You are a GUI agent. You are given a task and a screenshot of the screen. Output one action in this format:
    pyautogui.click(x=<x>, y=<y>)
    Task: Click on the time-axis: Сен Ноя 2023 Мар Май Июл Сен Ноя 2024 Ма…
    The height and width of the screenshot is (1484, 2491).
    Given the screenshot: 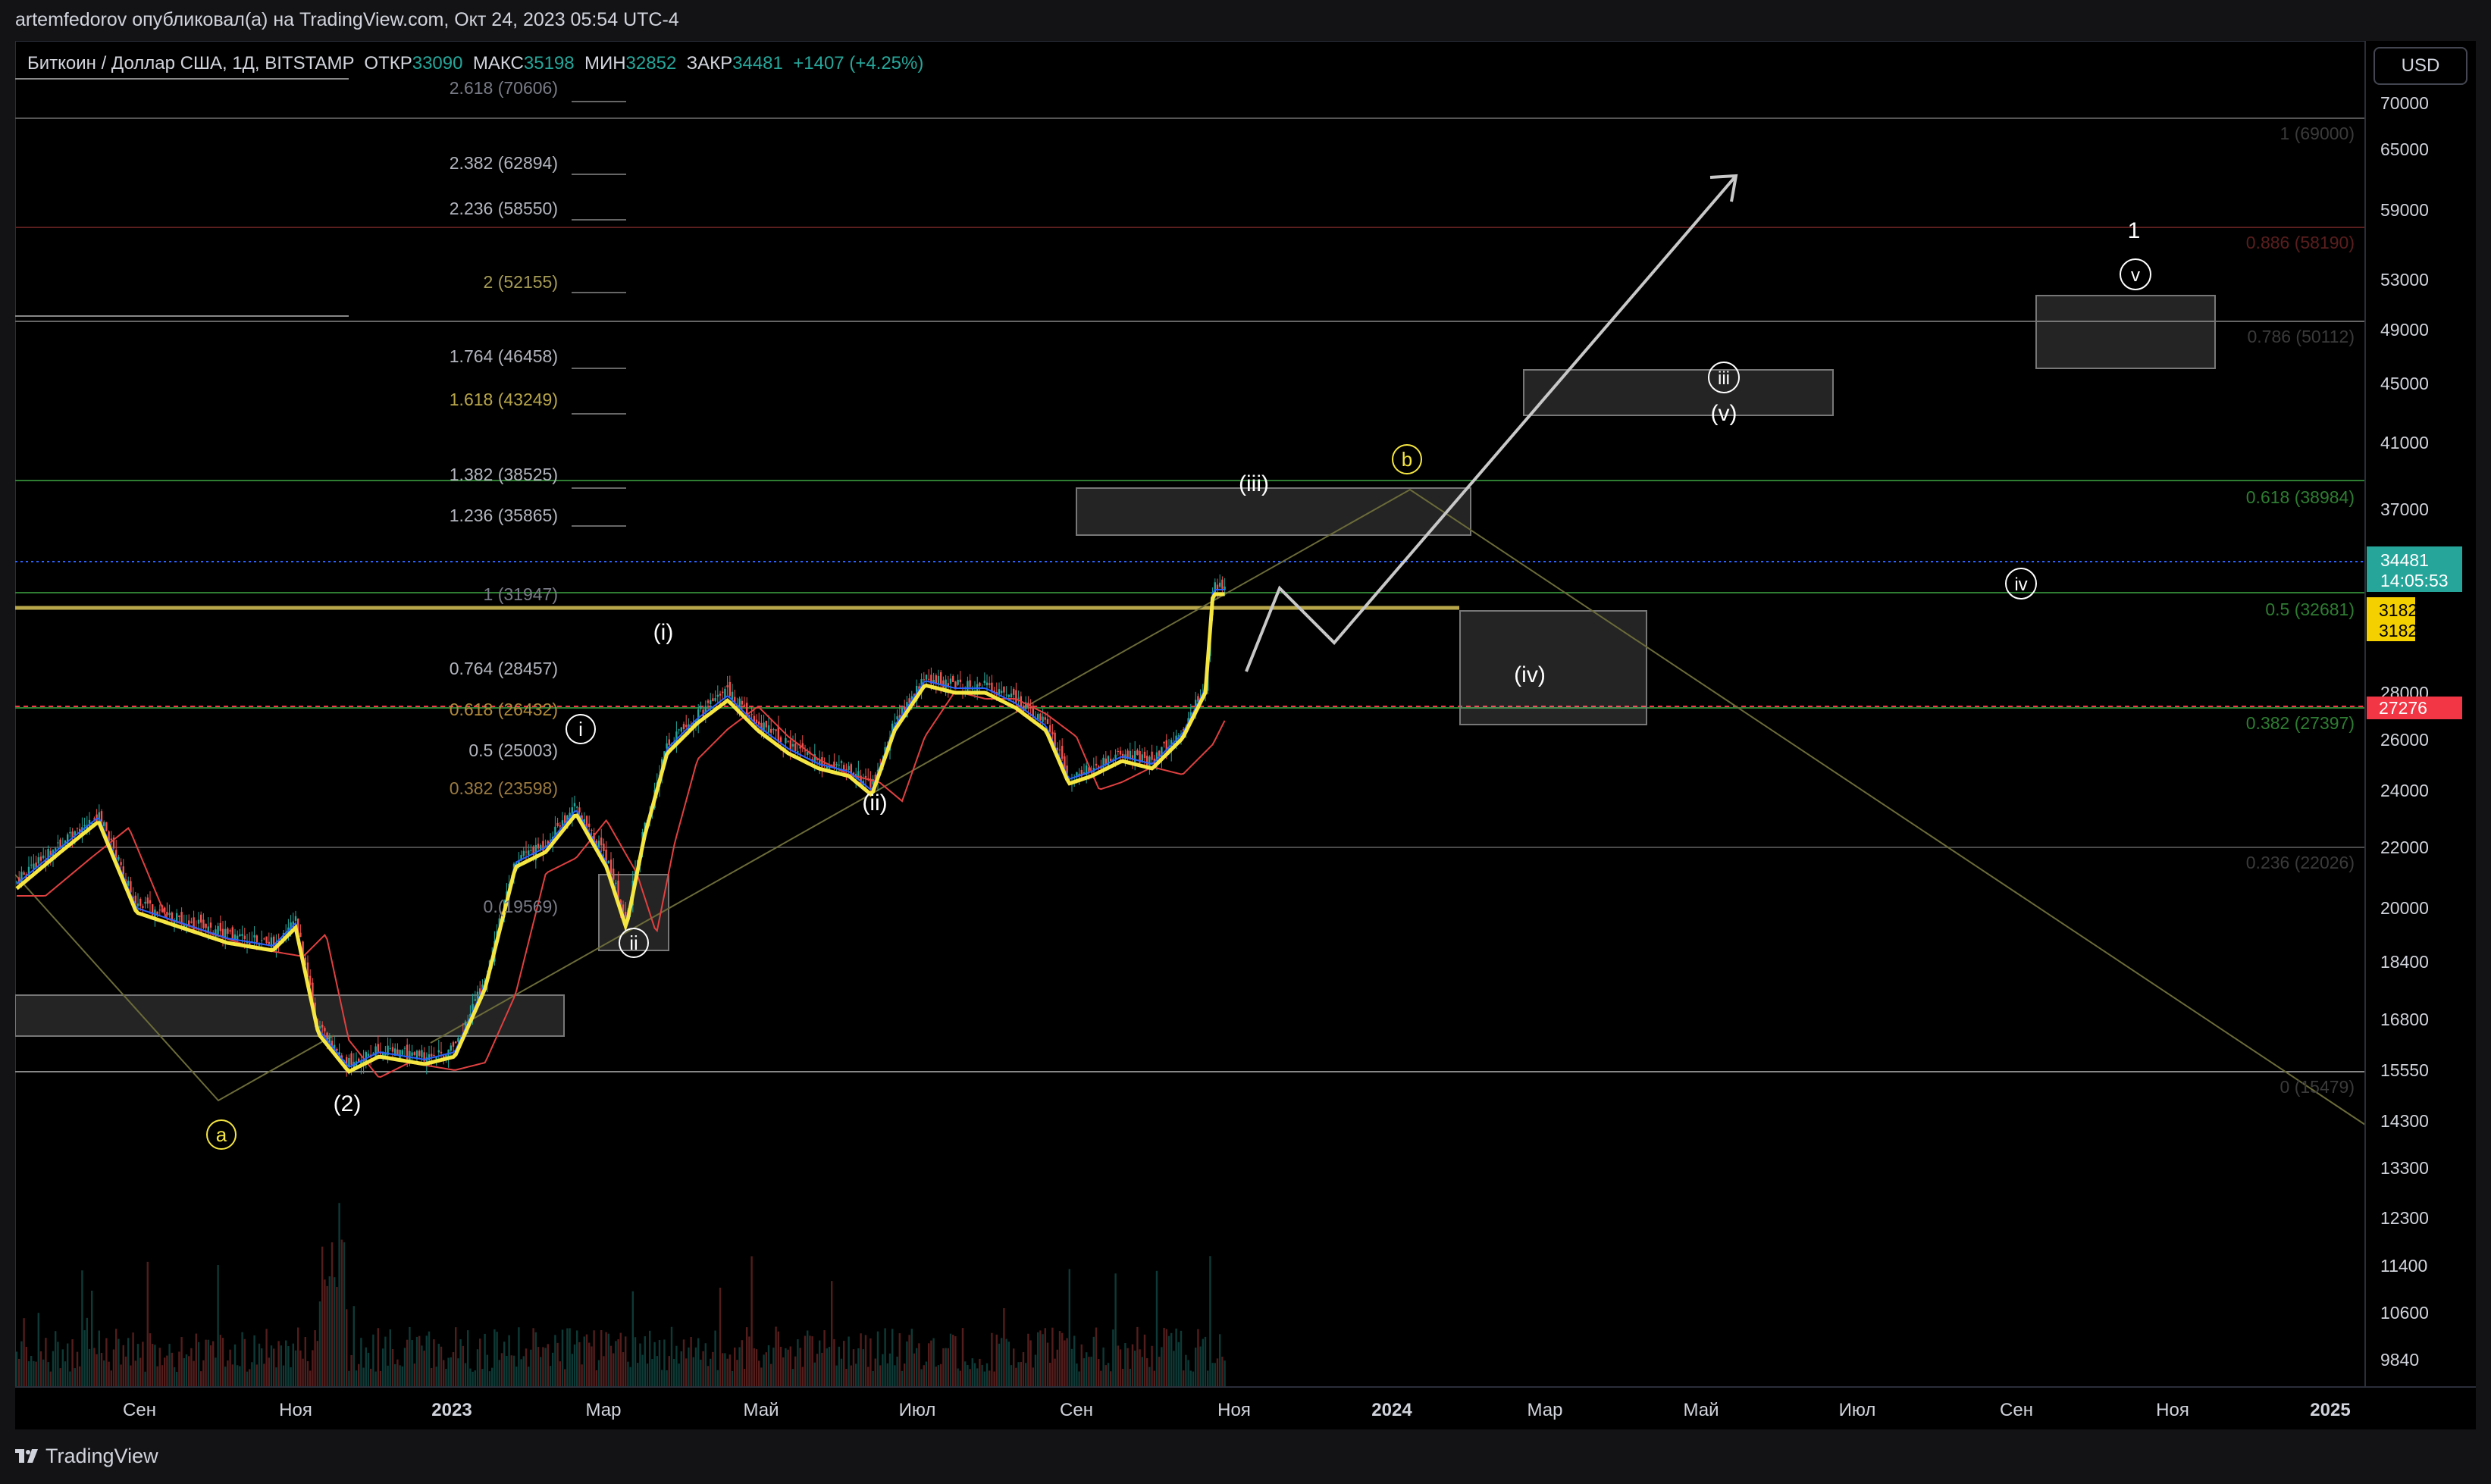 What is the action you would take?
    pyautogui.click(x=1245, y=1407)
    